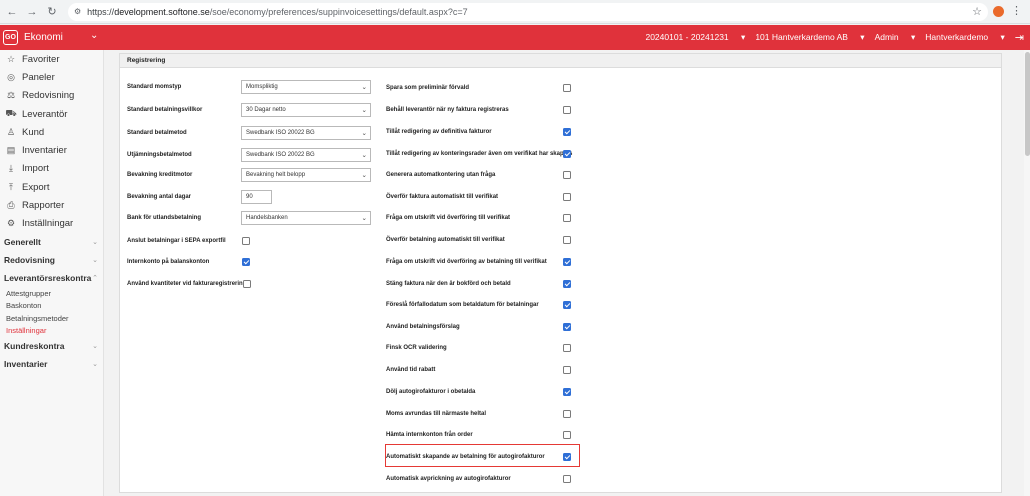 This screenshot has height=496, width=1030. I want to click on site-info-icon: ⚙, so click(77, 11).